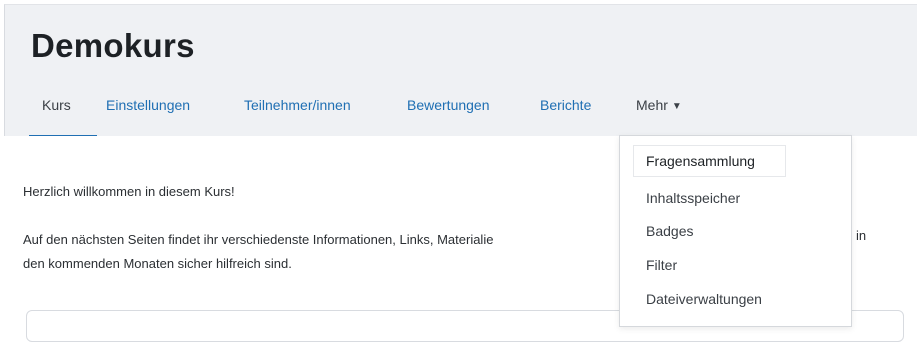  What do you see at coordinates (148, 105) in the screenshot?
I see `tab-einstellungen: Einstellungen` at bounding box center [148, 105].